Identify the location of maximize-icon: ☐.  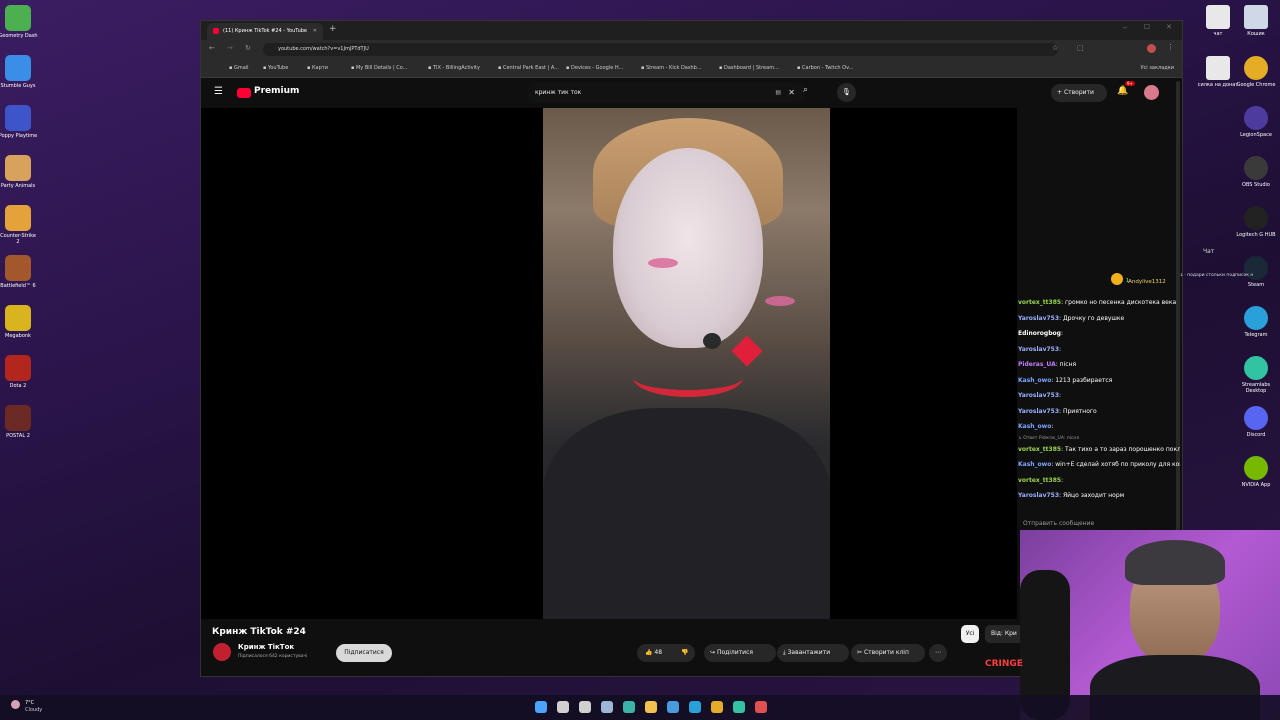
(1147, 27).